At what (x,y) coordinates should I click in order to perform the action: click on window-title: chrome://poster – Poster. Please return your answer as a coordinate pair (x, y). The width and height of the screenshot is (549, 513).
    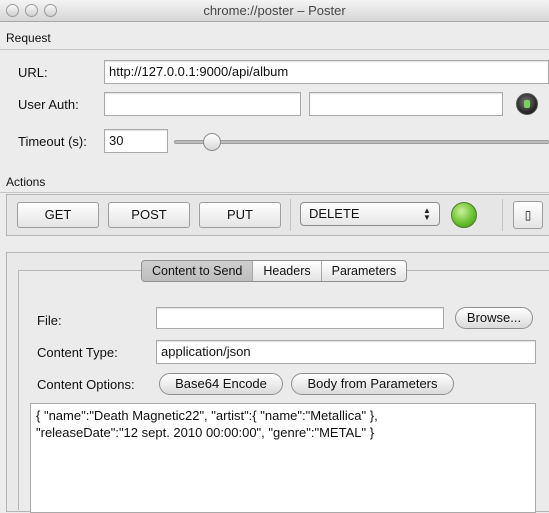
    Looking at the image, I should click on (274, 10).